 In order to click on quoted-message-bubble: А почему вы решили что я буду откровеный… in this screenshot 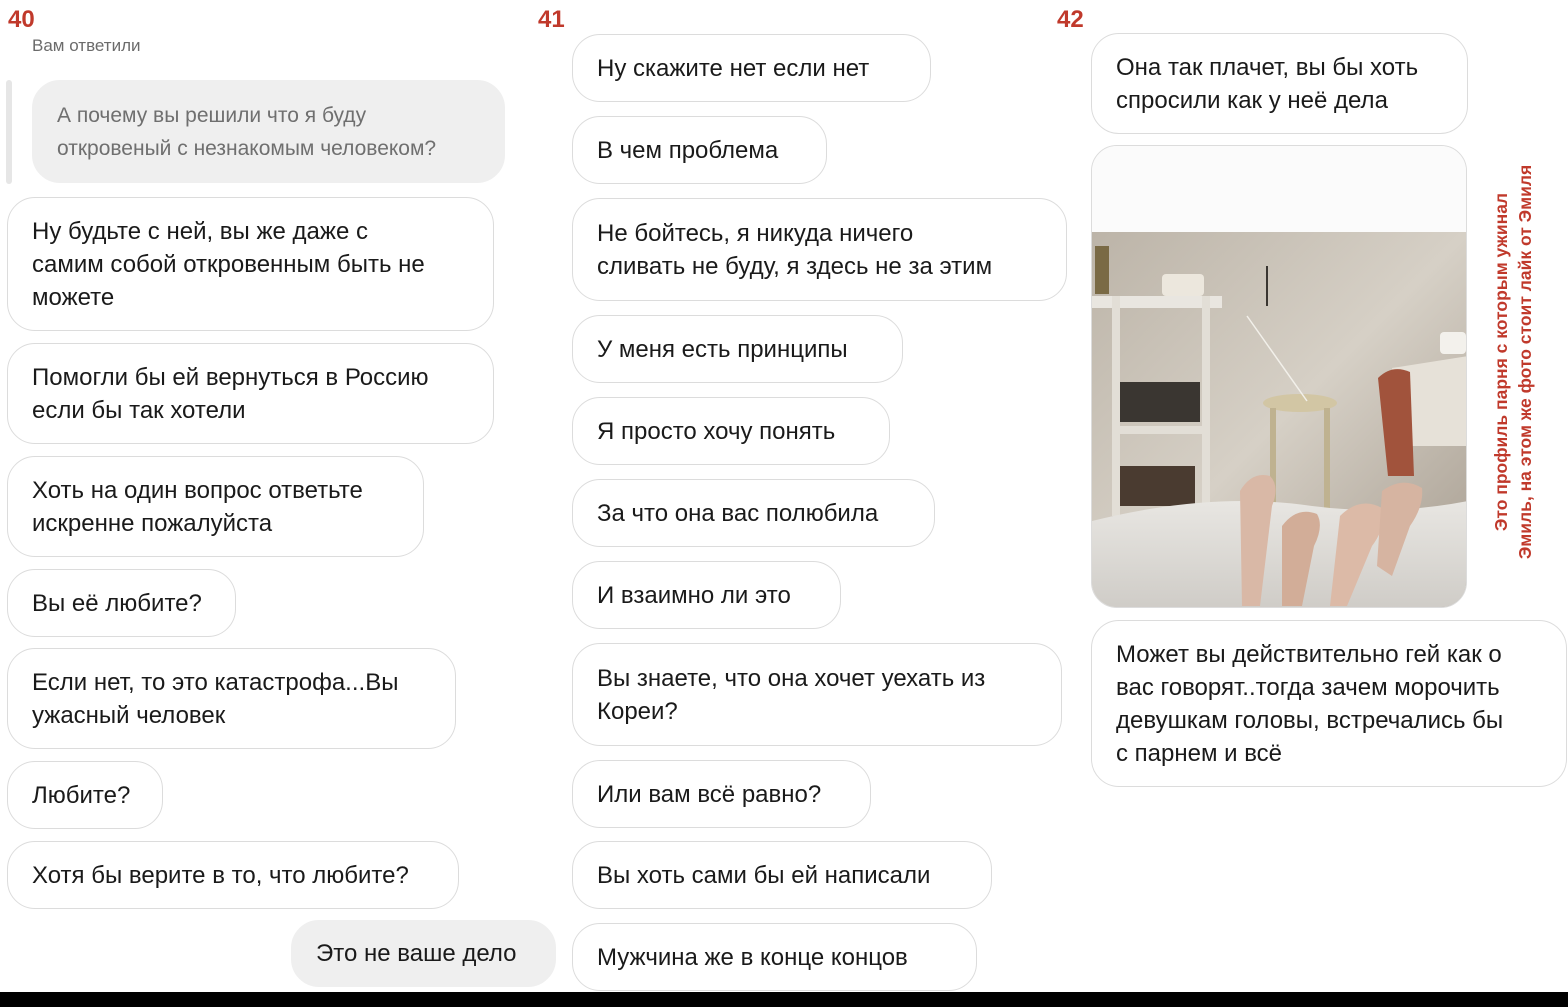, I will do `click(268, 131)`.